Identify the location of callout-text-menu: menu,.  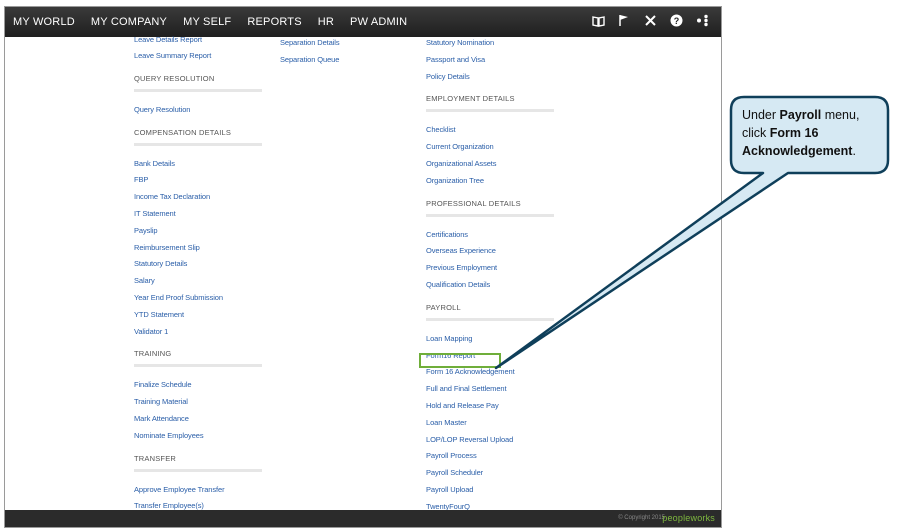
(840, 115).